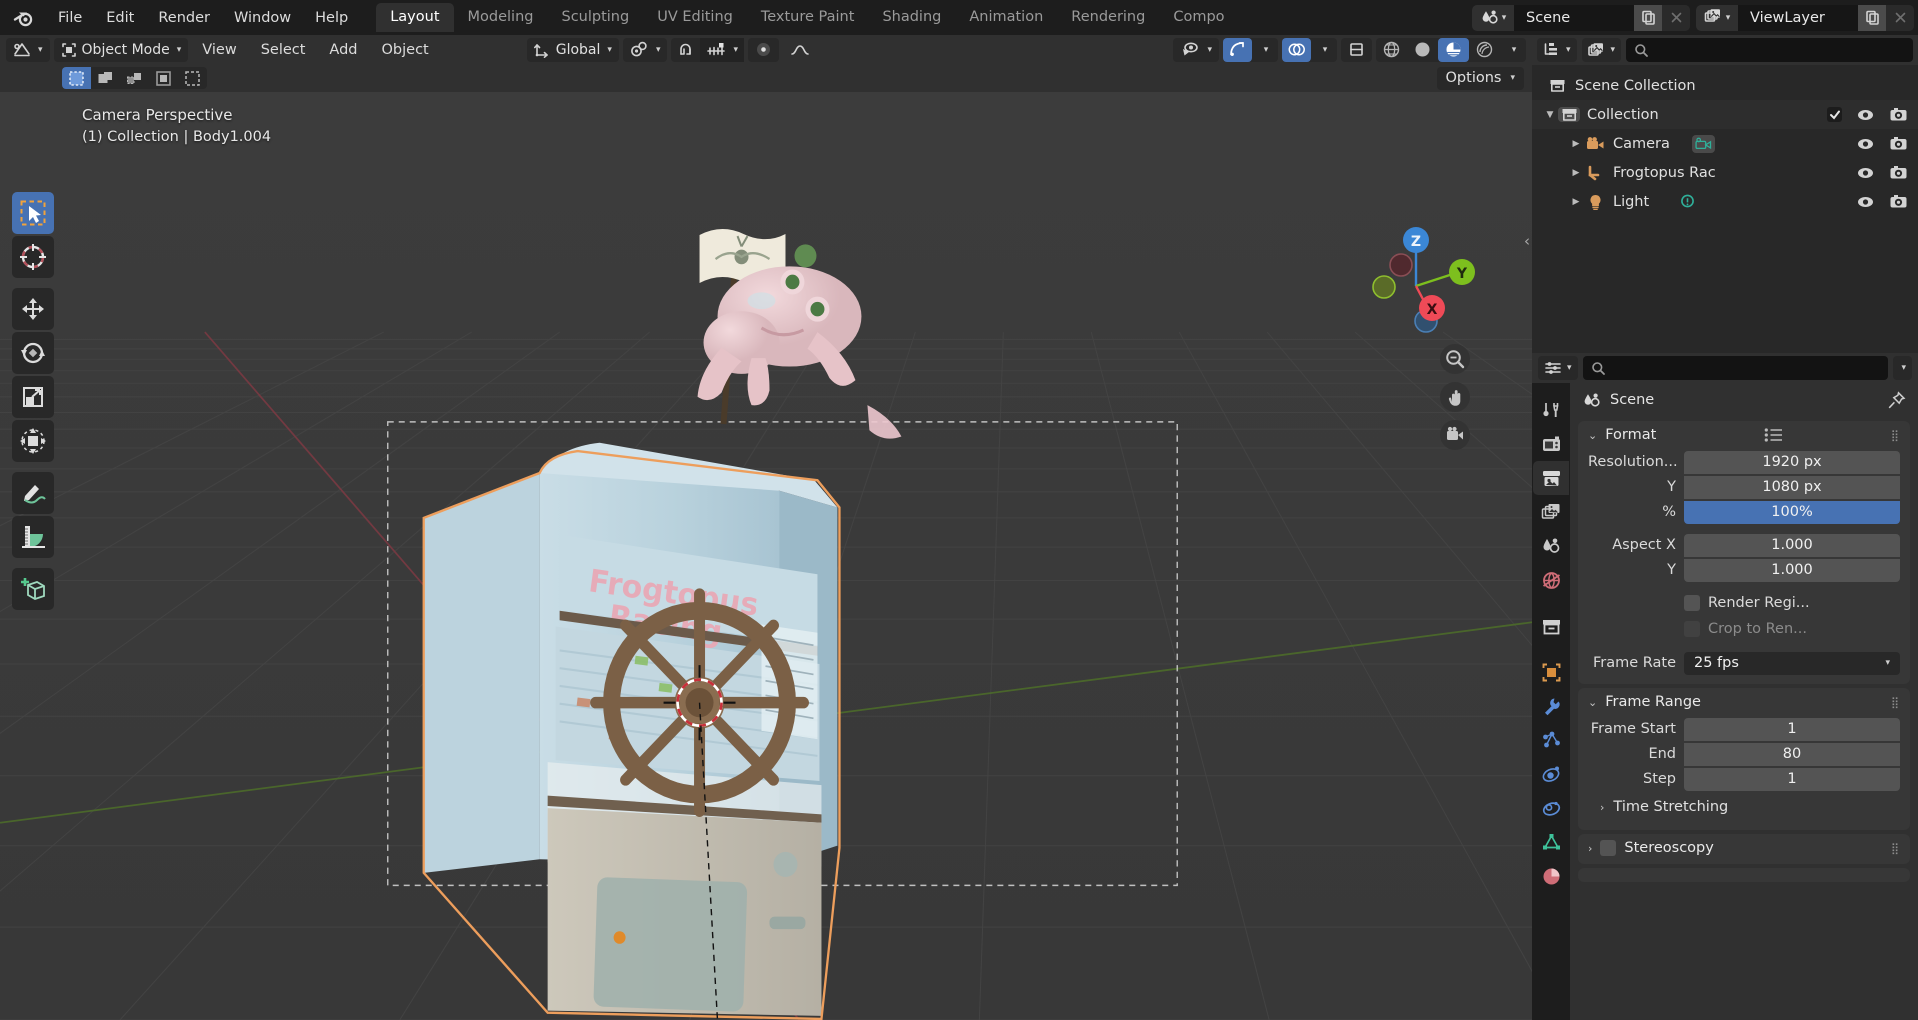 The width and height of the screenshot is (1918, 1020). Describe the element at coordinates (1744, 848) in the screenshot. I see `panel-stereoscopy-header: › Stereoscopy ⣿` at that location.